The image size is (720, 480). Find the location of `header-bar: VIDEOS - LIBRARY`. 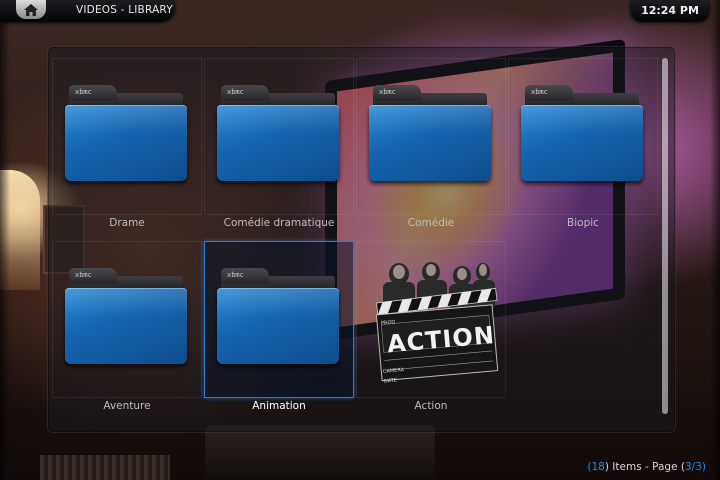

header-bar: VIDEOS - LIBRARY is located at coordinates (87, 11).